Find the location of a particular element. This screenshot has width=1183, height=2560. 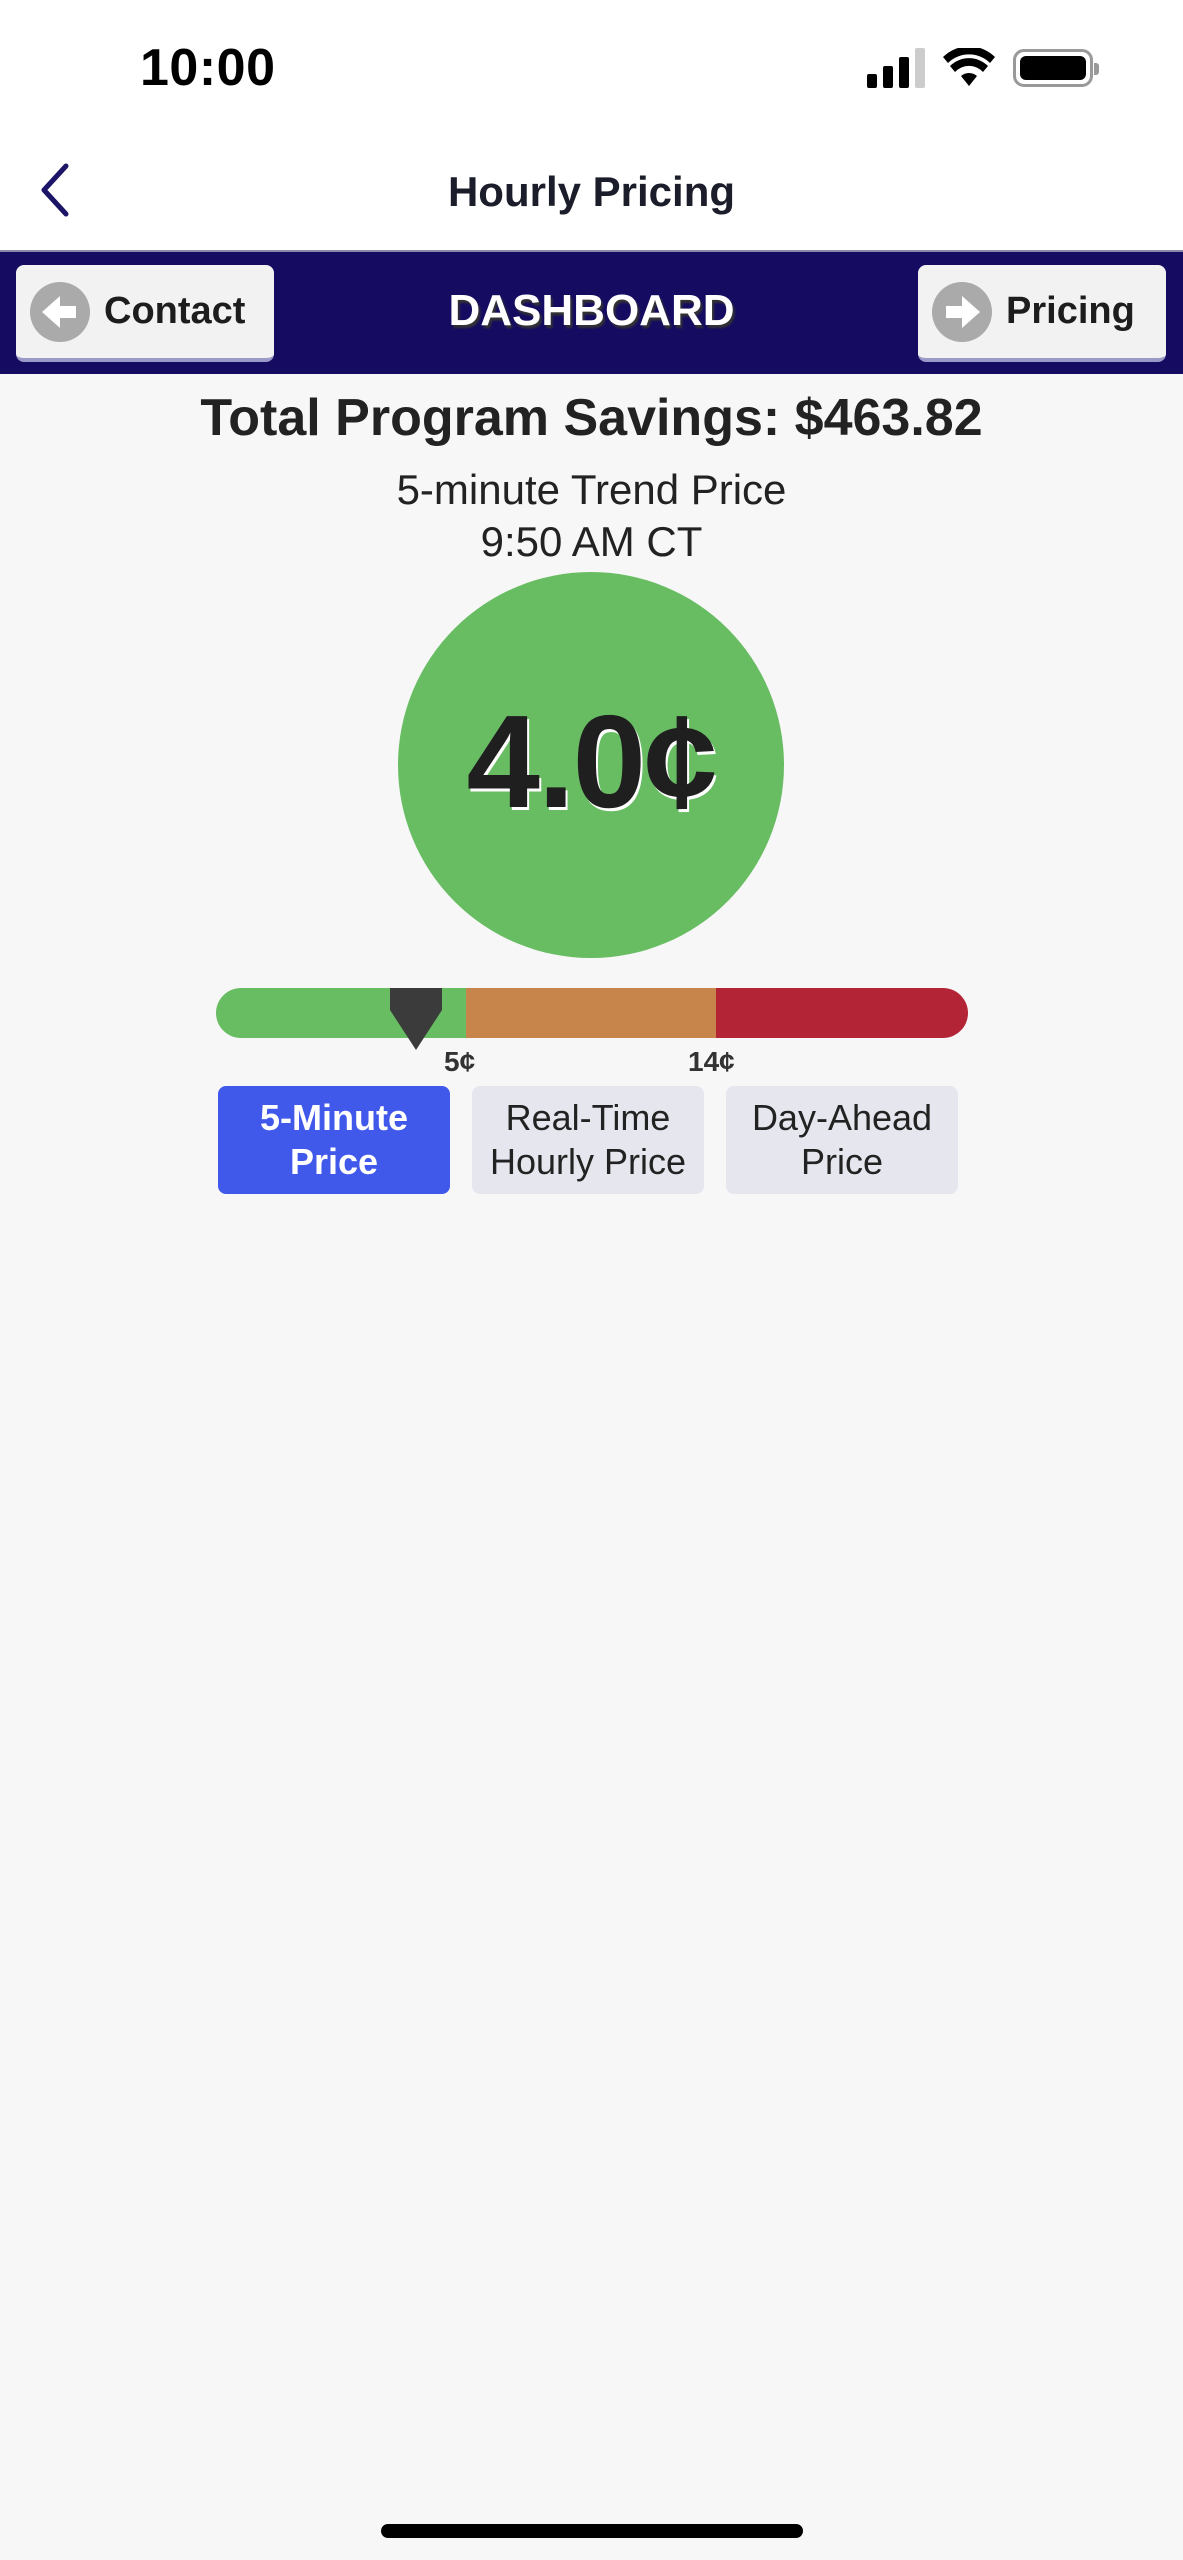

status-bar: 10:00 is located at coordinates (591, 65).